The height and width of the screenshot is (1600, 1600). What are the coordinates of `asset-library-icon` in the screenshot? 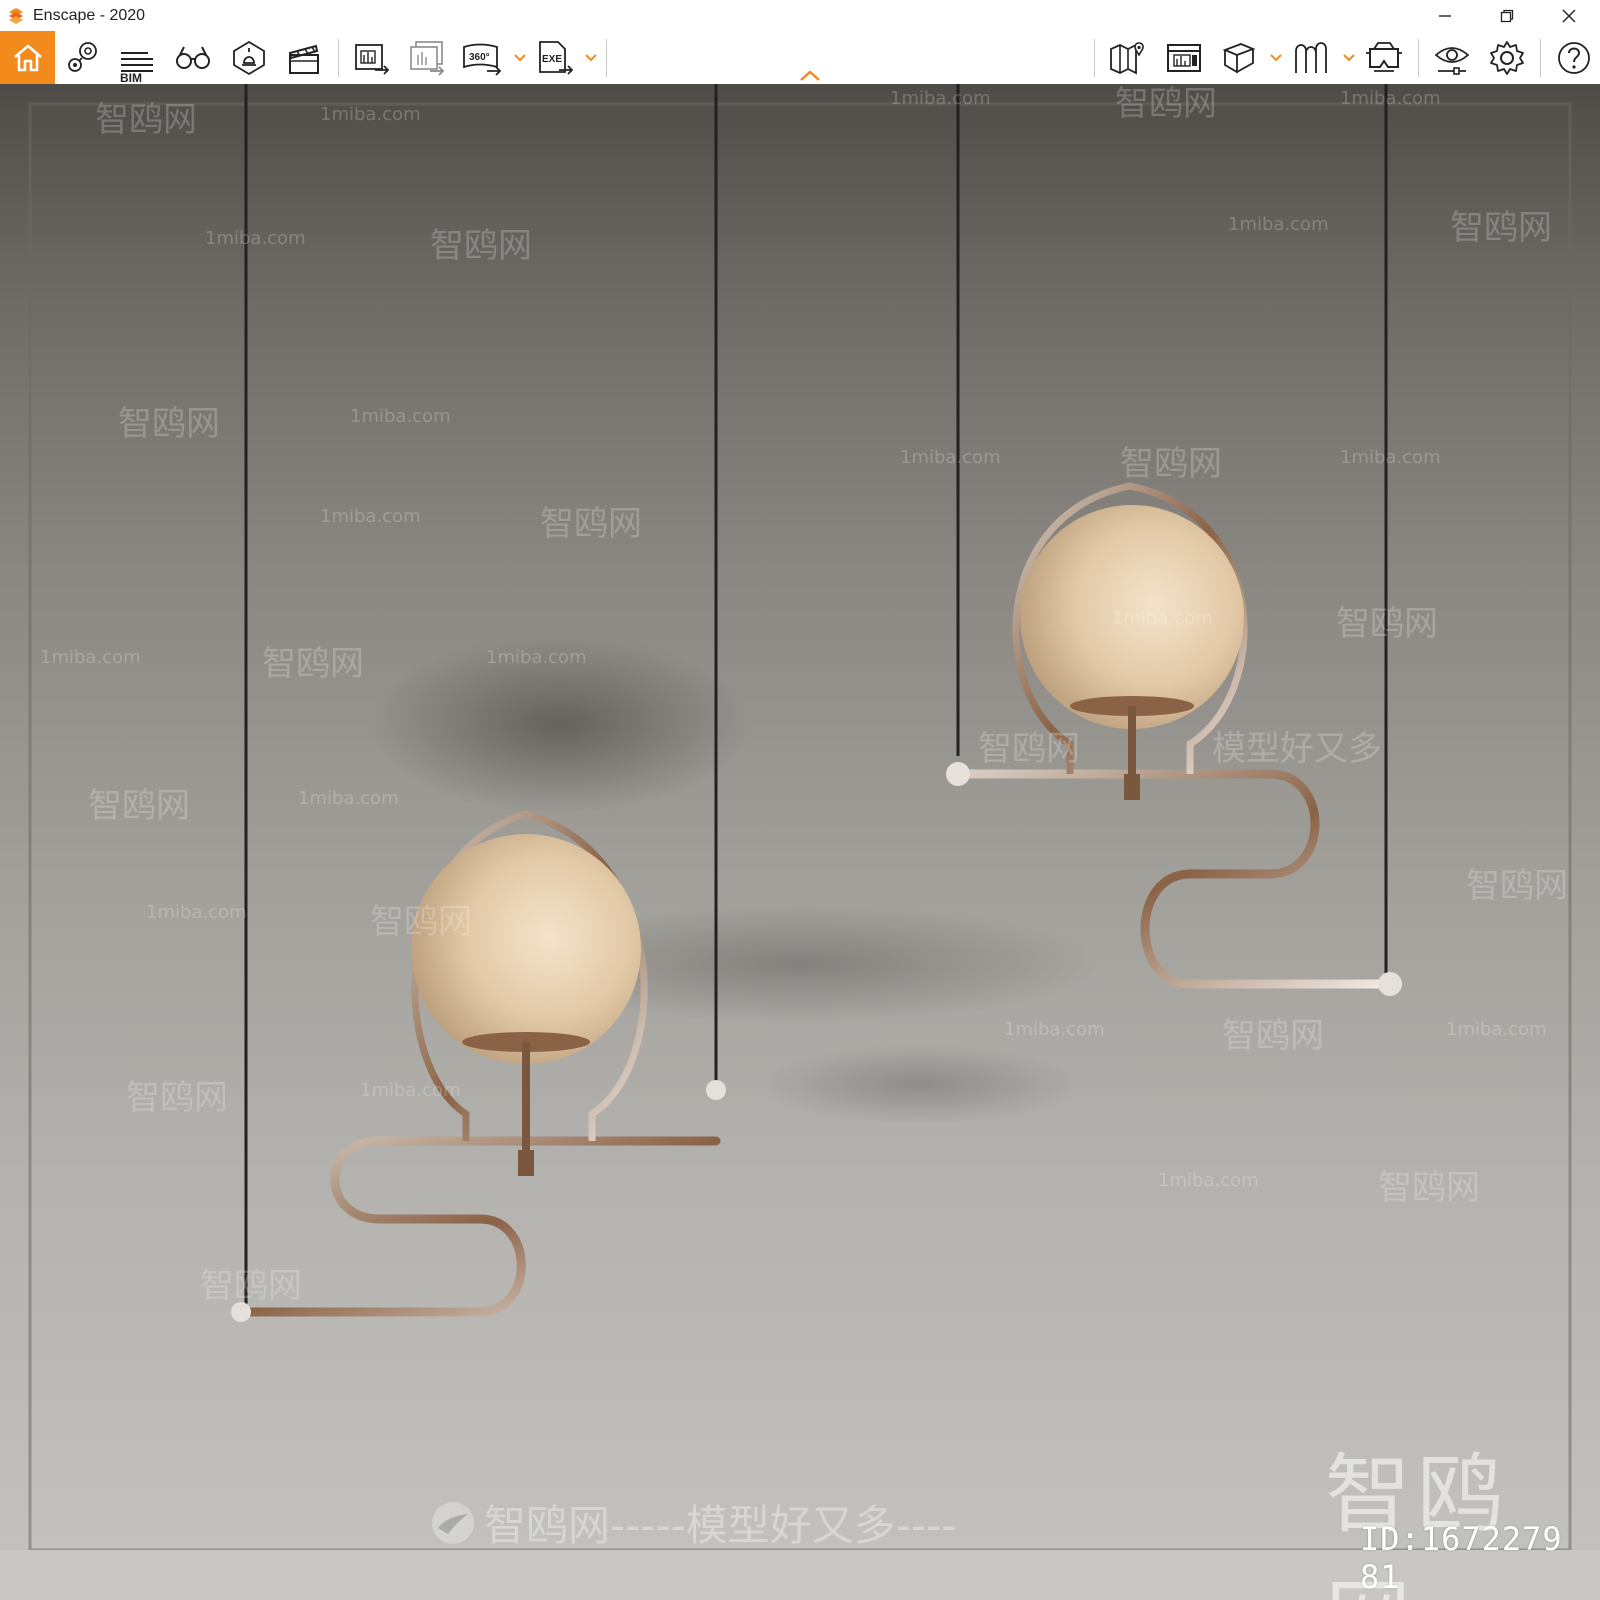 It's located at (1184, 58).